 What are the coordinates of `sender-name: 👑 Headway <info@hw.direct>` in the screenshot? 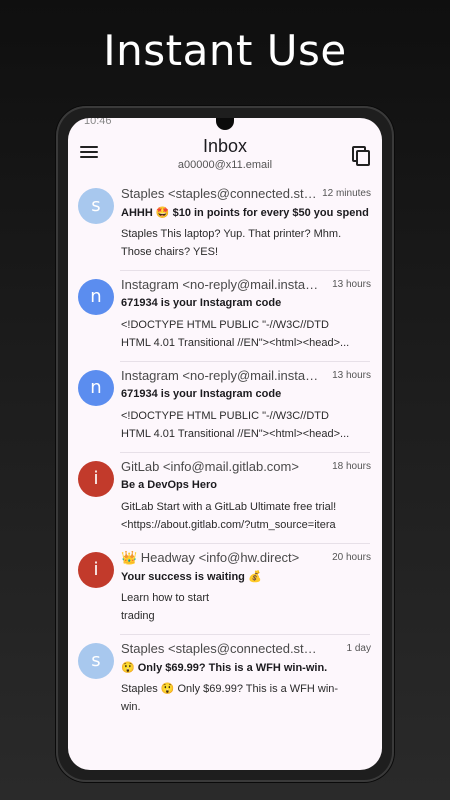 It's located at (210, 557).